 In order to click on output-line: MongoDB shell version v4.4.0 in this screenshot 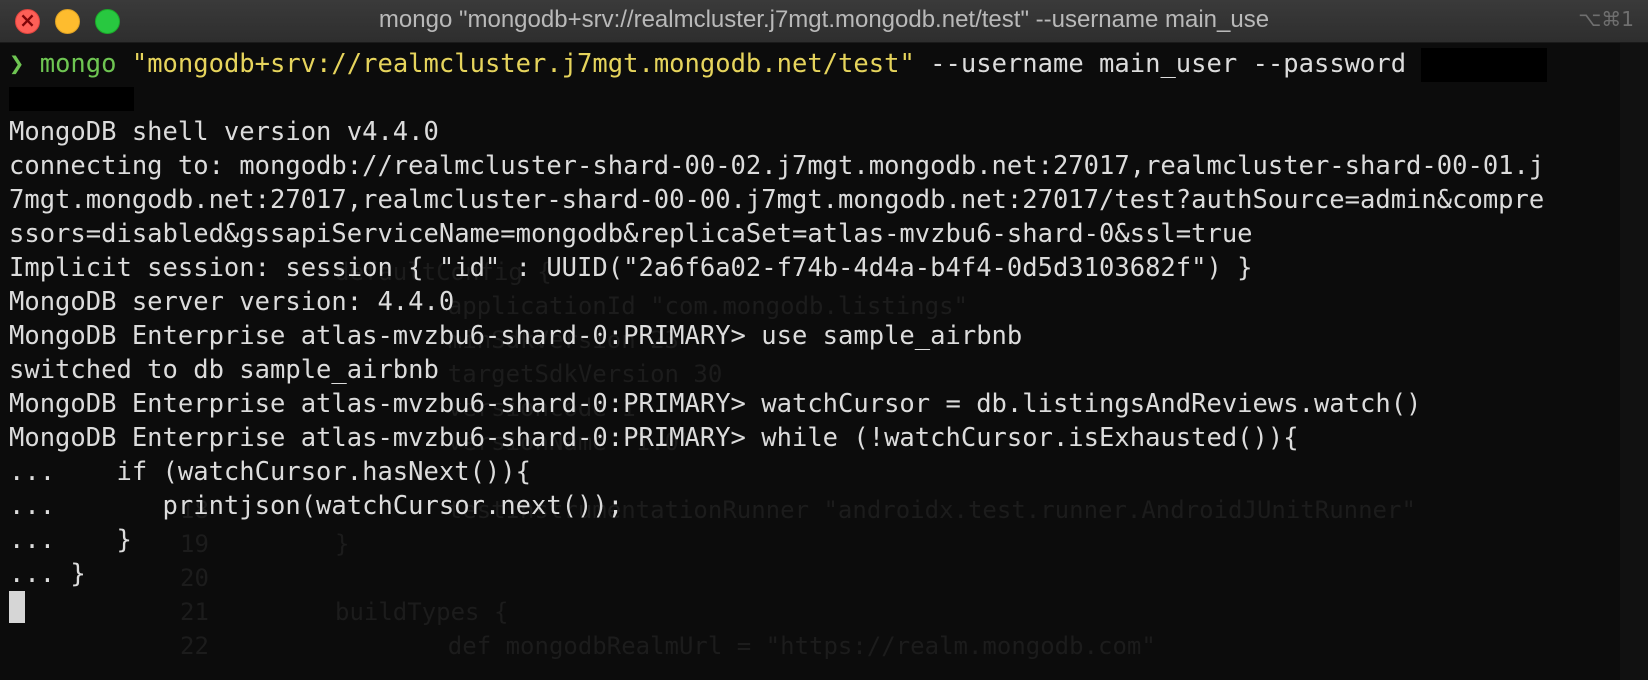, I will do `click(224, 132)`.